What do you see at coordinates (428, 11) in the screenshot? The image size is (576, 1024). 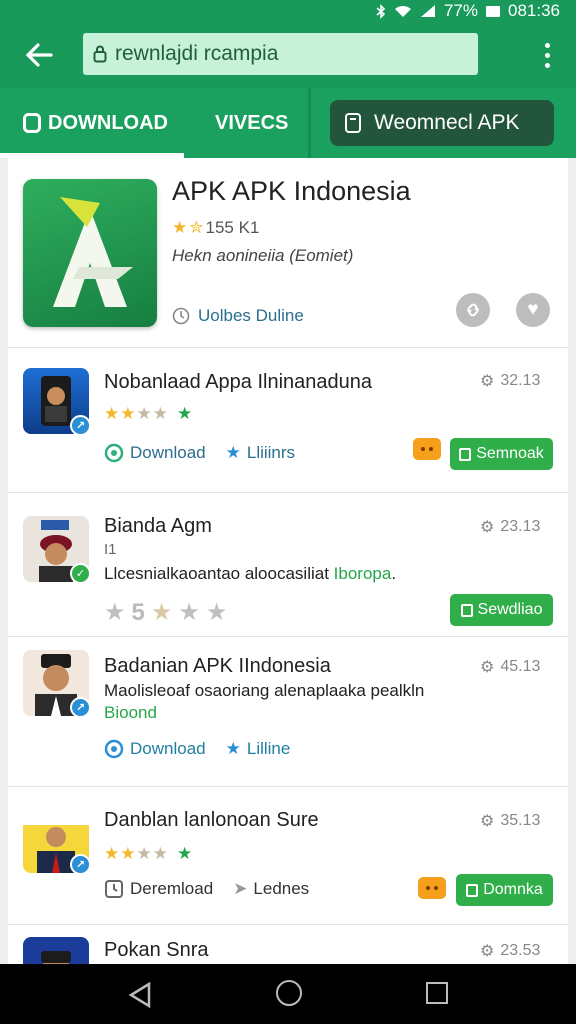 I see `signal-icon` at bounding box center [428, 11].